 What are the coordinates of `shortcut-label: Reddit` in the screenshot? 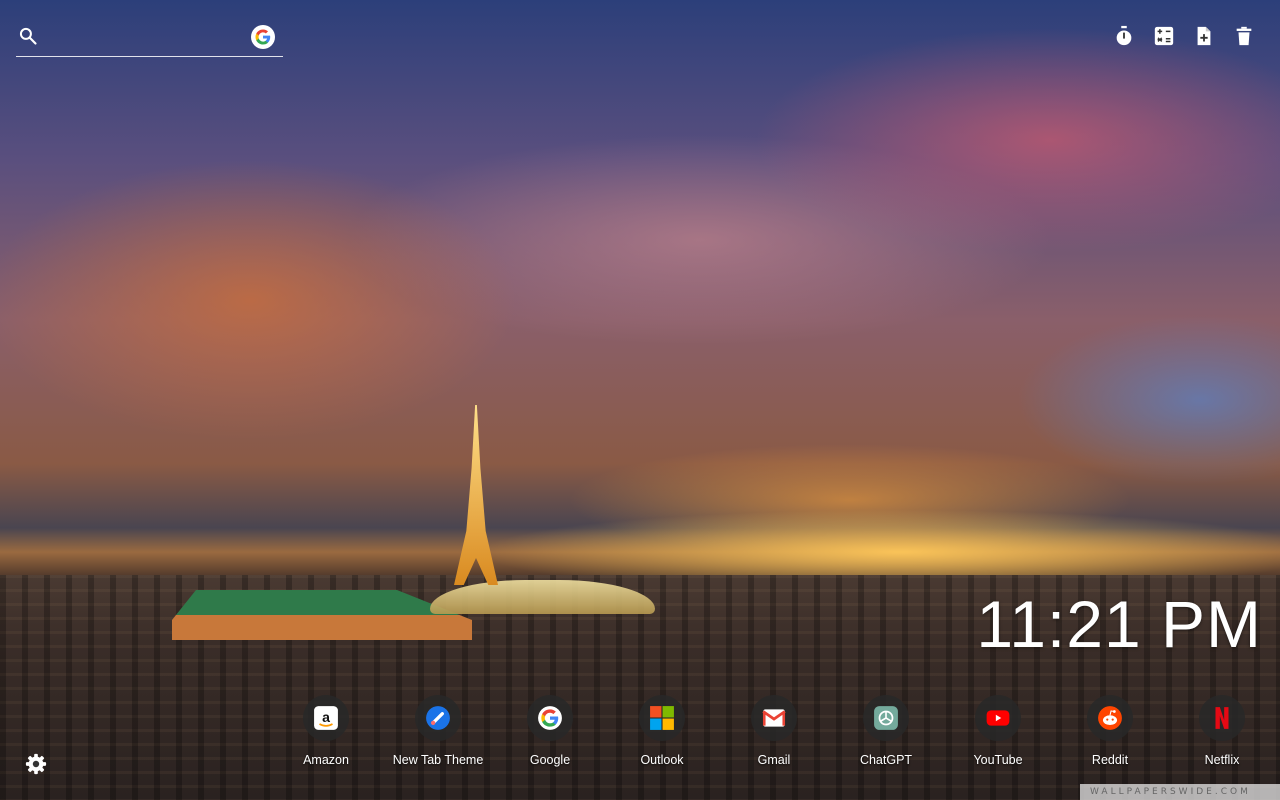 It's located at (1110, 760).